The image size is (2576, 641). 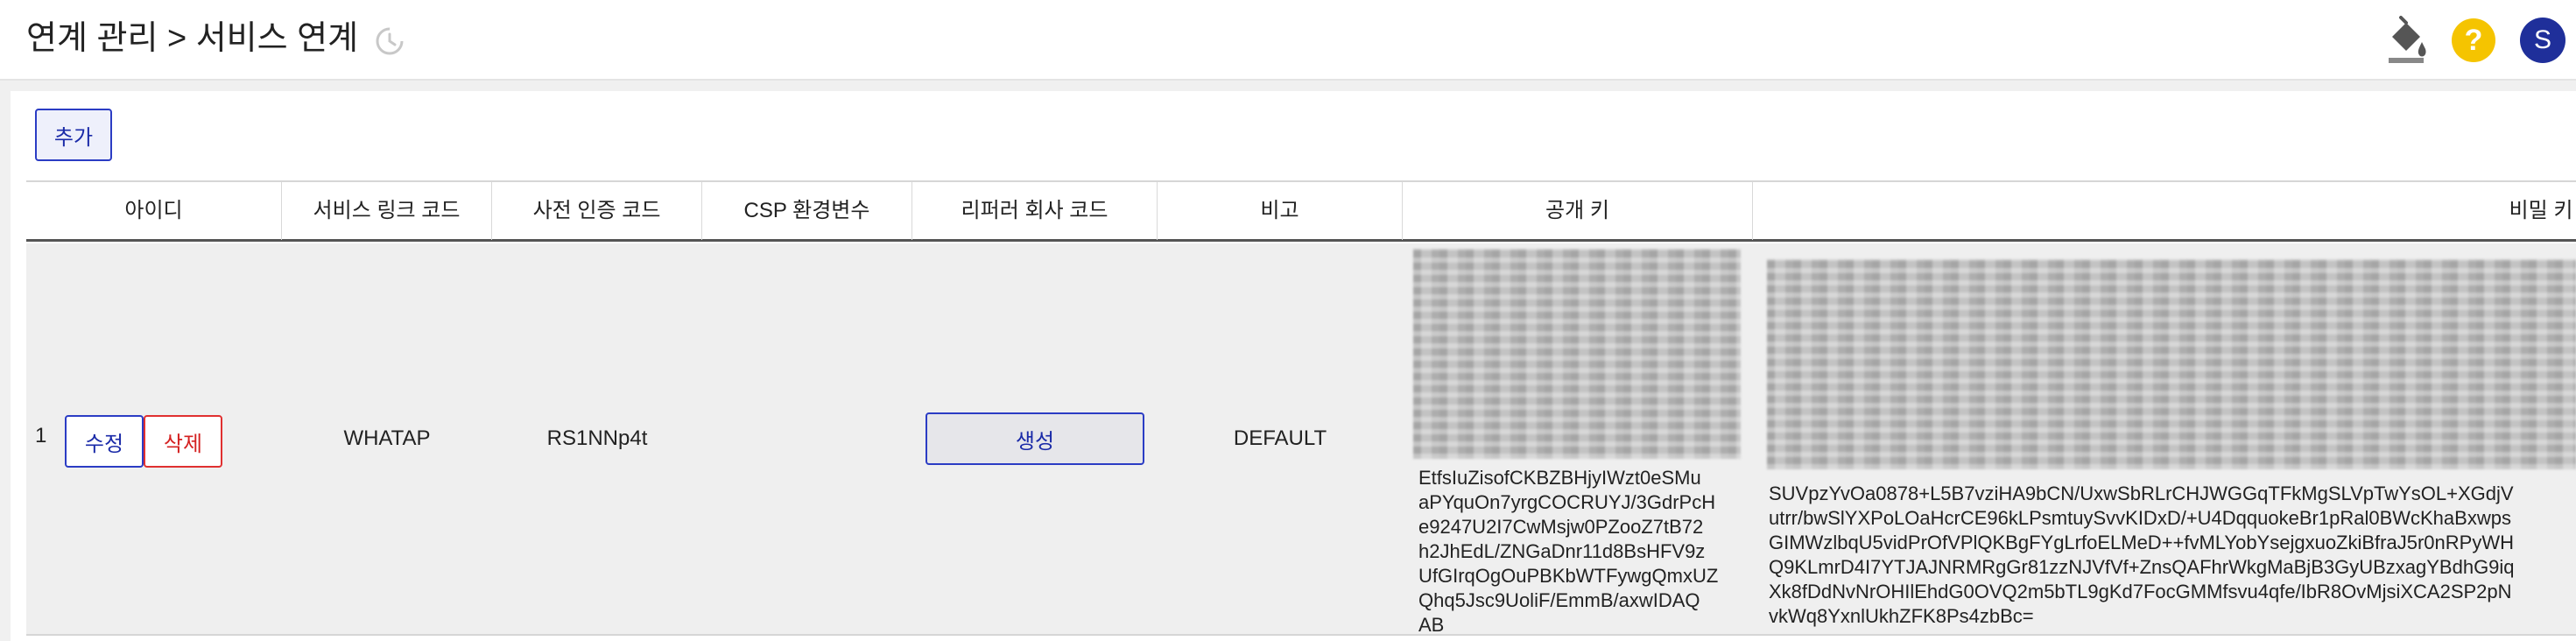 I want to click on help-icon: ?, so click(x=2473, y=40).